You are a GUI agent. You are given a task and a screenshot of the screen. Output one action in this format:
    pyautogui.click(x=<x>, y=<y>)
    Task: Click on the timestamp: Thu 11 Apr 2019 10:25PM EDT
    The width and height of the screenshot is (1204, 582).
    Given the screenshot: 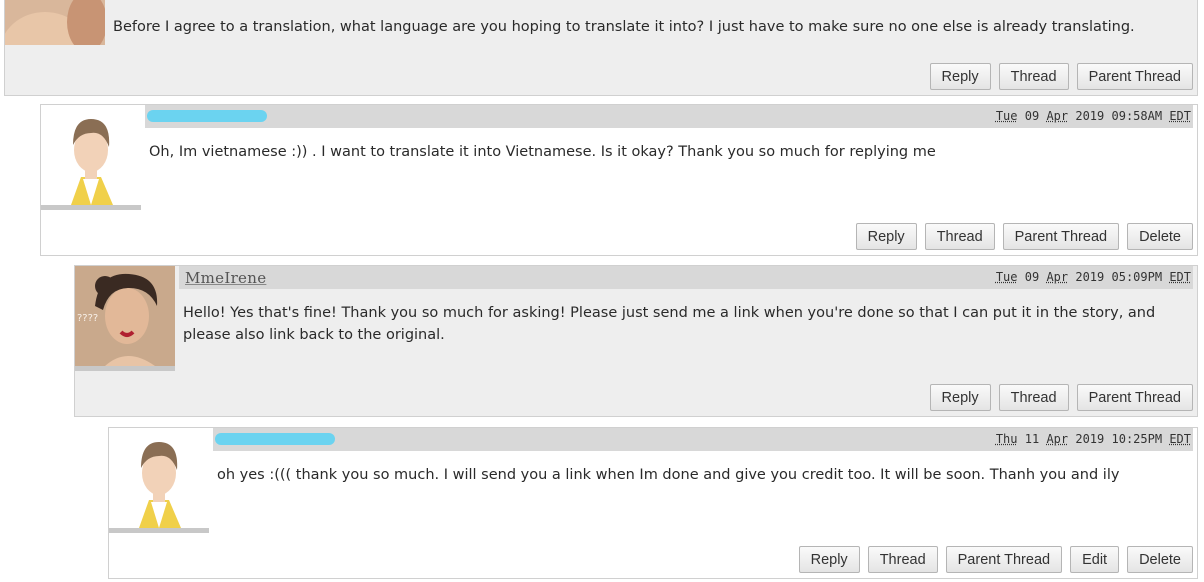 What is the action you would take?
    pyautogui.click(x=1093, y=439)
    